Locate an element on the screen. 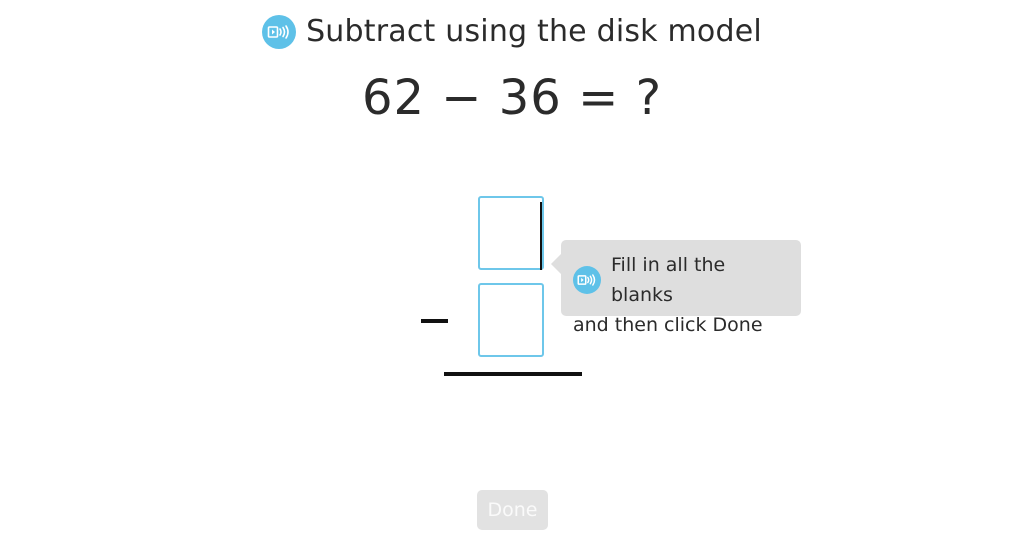 The image size is (1024, 560). top-number-input is located at coordinates (511, 233).